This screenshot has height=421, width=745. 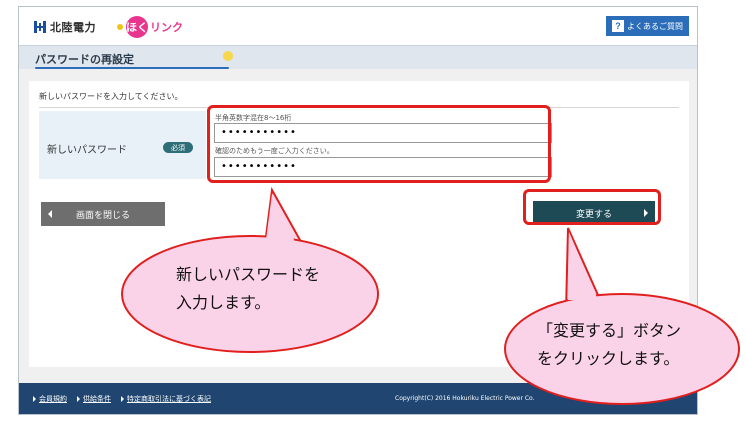 What do you see at coordinates (223, 303) in the screenshot?
I see `left-callout-line2: 入力します。` at bounding box center [223, 303].